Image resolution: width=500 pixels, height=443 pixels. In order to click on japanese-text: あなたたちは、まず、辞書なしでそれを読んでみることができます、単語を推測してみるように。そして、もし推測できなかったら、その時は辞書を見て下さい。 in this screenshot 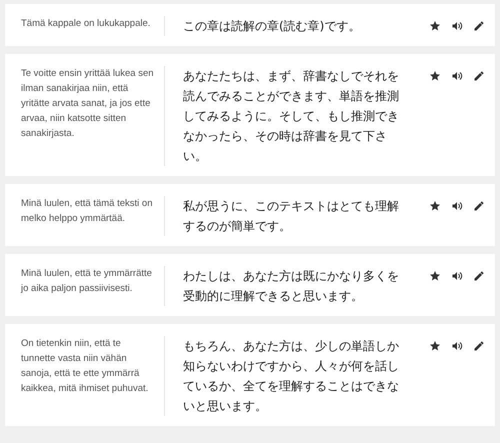, I will do `click(291, 116)`.